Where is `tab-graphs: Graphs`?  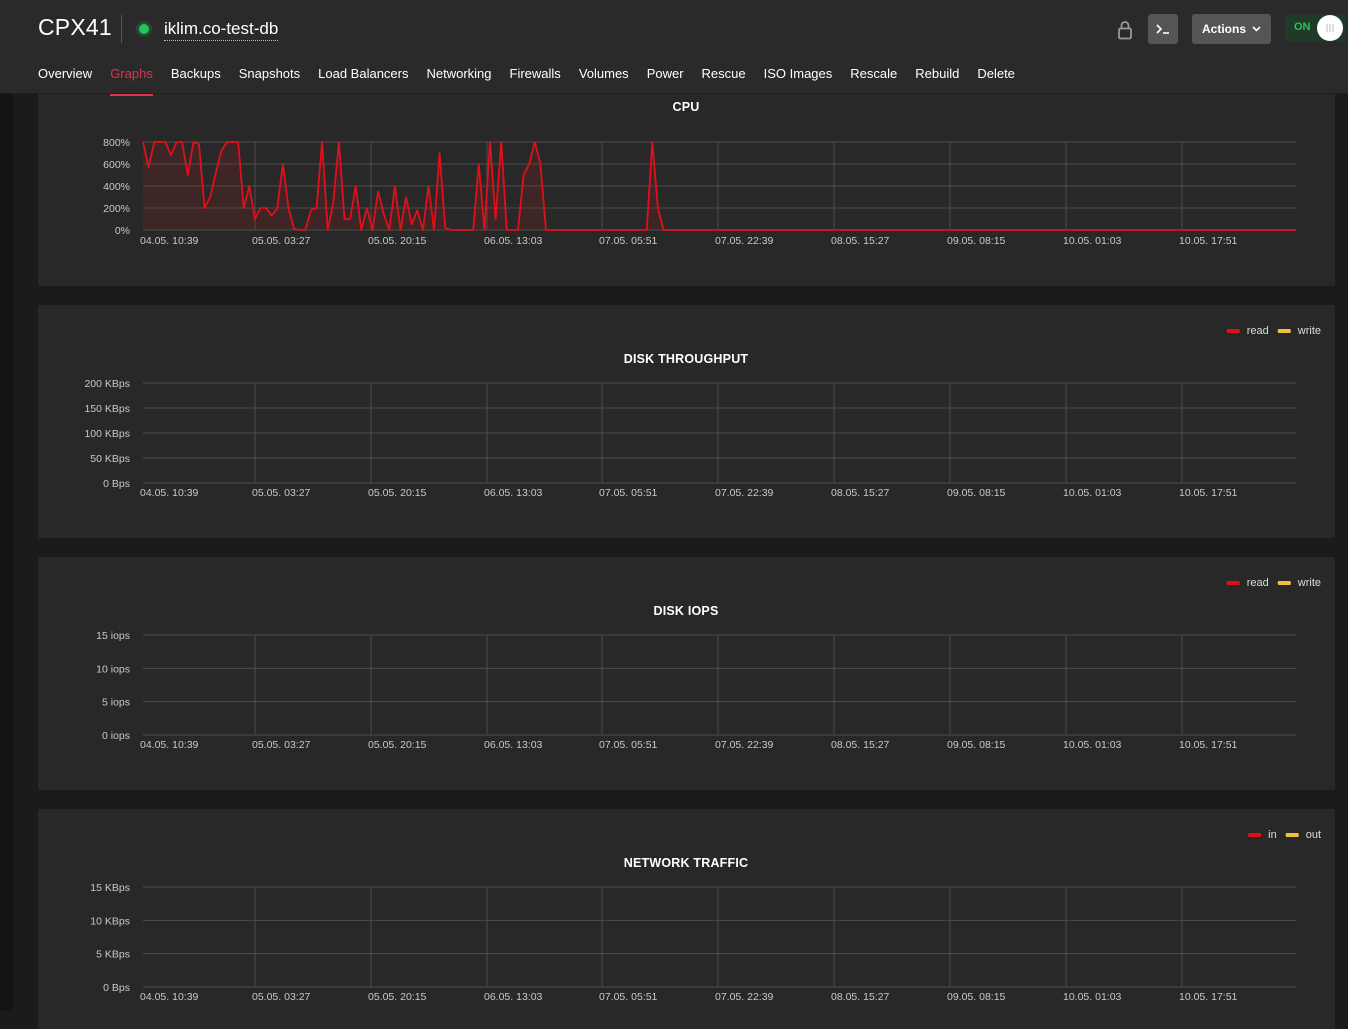
tab-graphs: Graphs is located at coordinates (131, 81).